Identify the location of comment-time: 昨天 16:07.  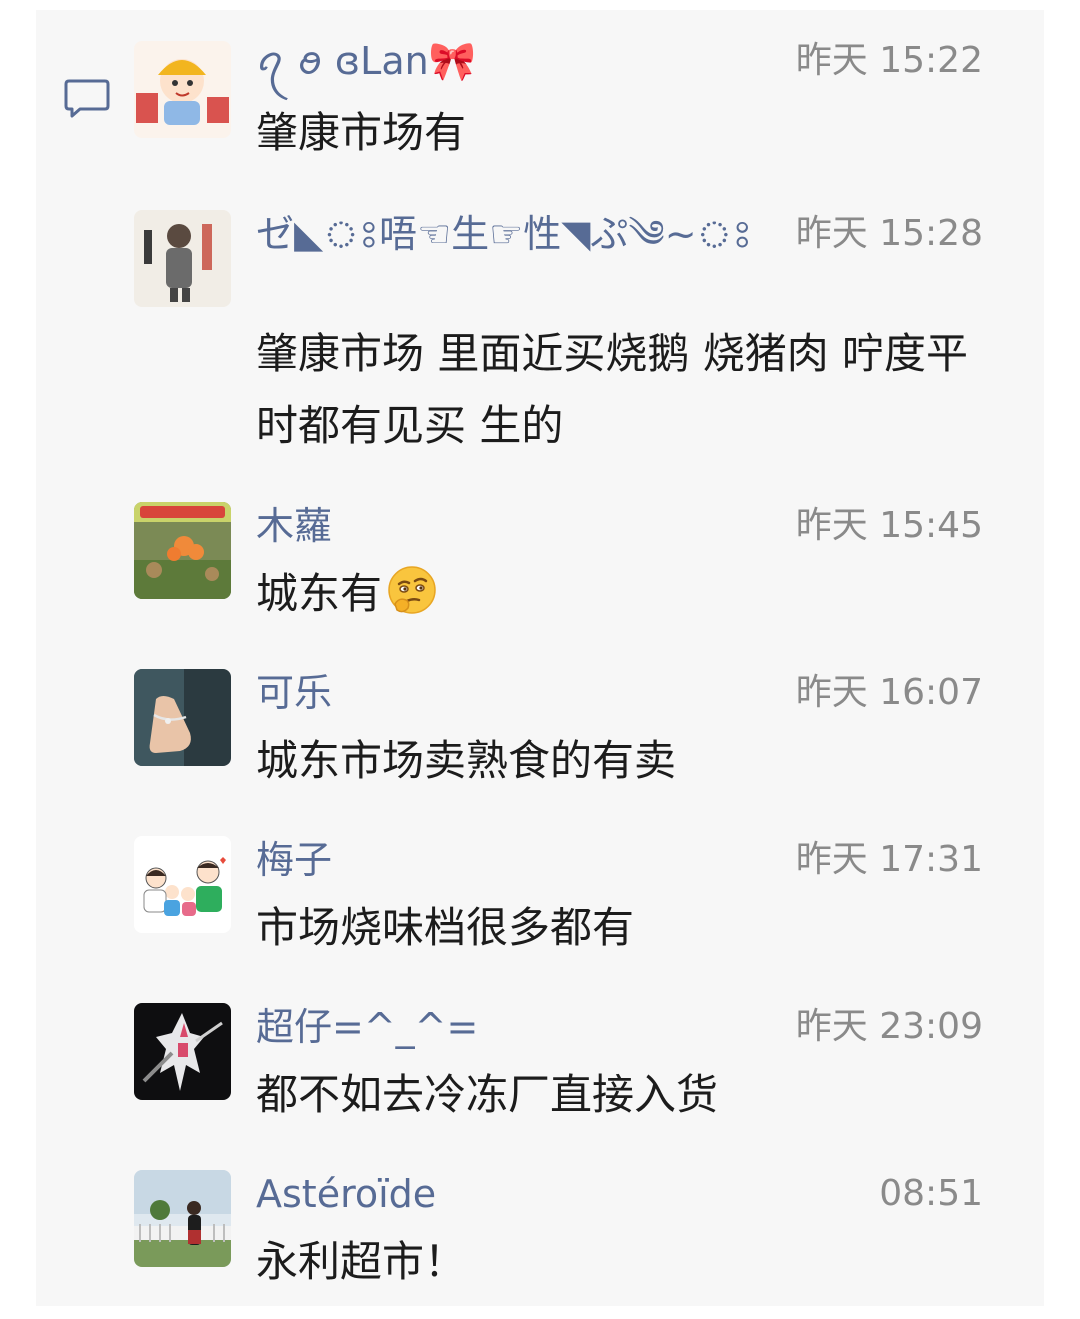
(889, 692).